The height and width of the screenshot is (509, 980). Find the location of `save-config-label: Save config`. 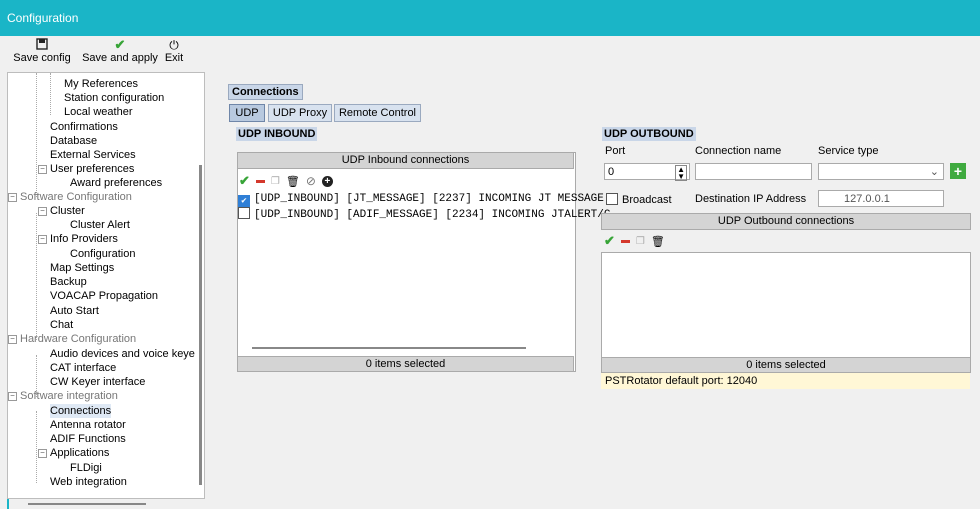

save-config-label: Save config is located at coordinates (42, 58).